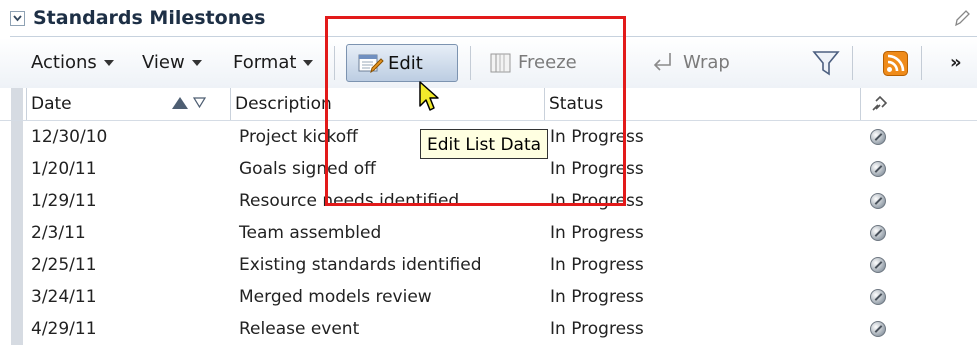 The height and width of the screenshot is (345, 977). Describe the element at coordinates (706, 62) in the screenshot. I see `wrap-button: Wrap` at that location.